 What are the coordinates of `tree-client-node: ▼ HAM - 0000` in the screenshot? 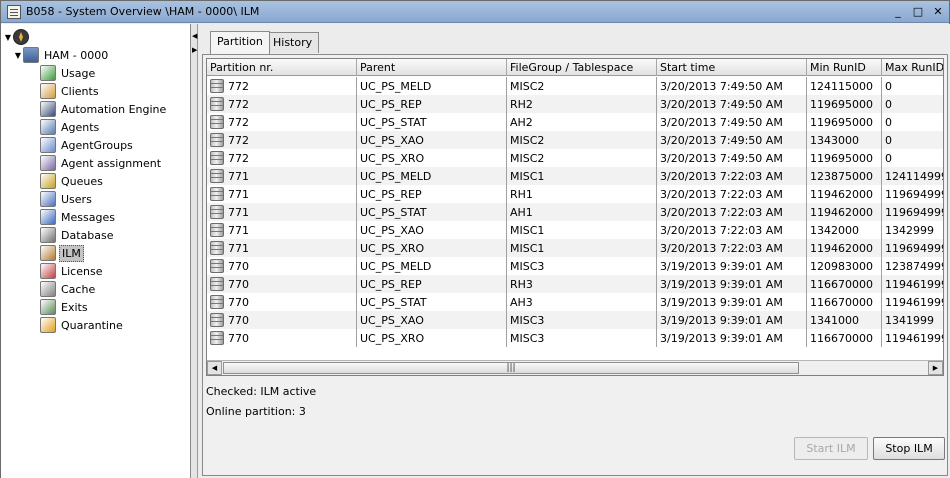 It's located at (61, 55).